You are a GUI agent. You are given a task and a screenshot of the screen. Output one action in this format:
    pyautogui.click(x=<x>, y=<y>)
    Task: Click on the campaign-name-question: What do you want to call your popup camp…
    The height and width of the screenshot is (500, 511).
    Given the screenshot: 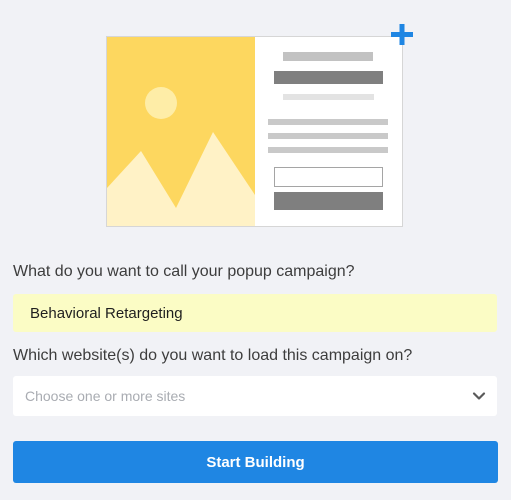 What is the action you would take?
    pyautogui.click(x=184, y=271)
    